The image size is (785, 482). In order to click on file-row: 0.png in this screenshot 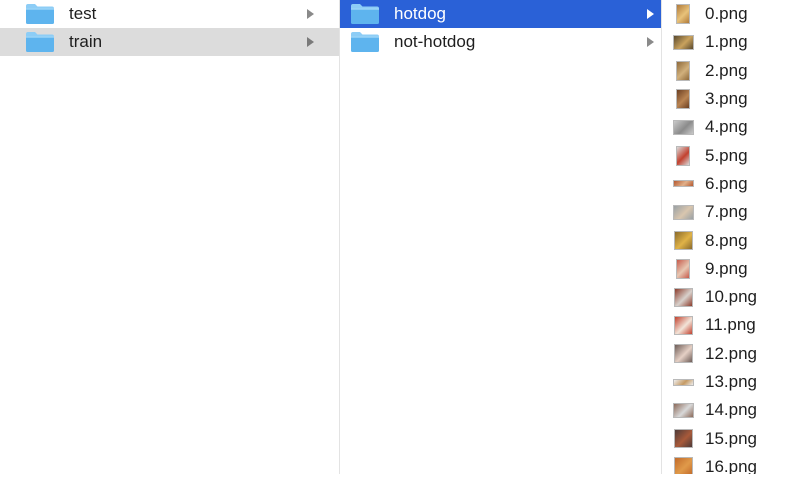, I will do `click(723, 14)`.